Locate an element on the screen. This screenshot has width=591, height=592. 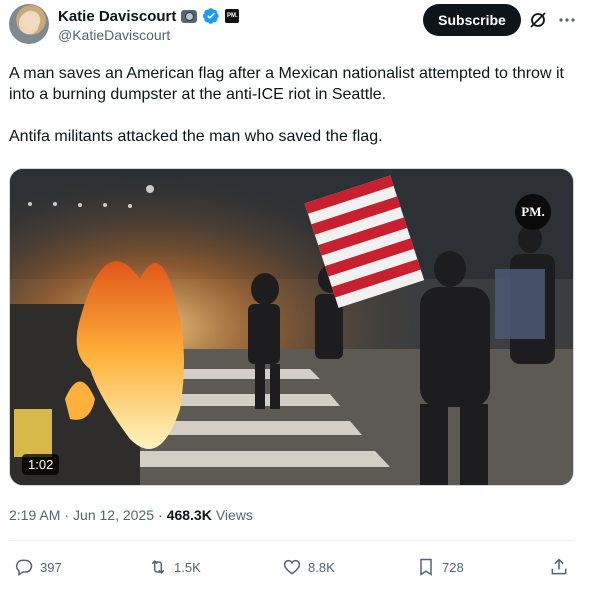
share-button is located at coordinates (559, 567).